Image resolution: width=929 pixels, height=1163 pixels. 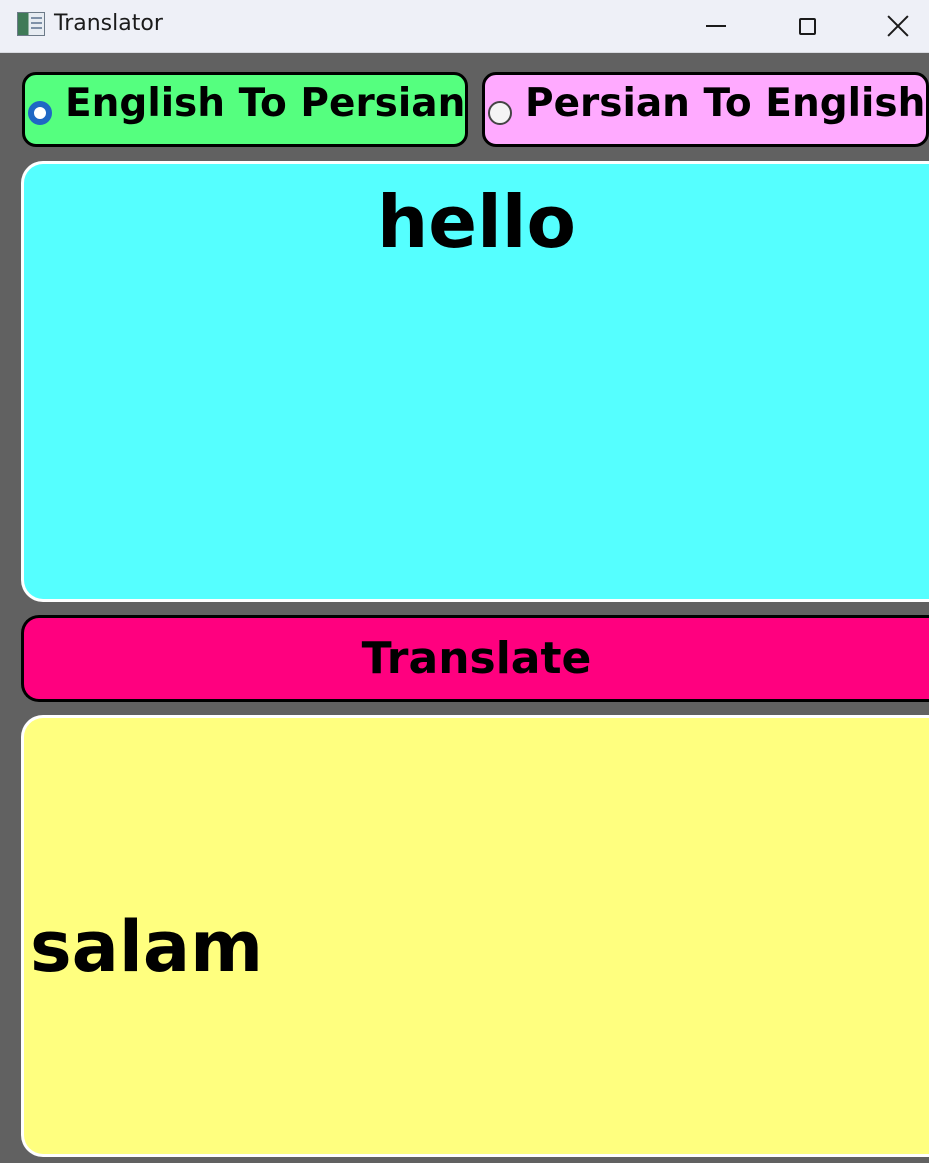 What do you see at coordinates (108, 23) in the screenshot?
I see `window-title: Translator` at bounding box center [108, 23].